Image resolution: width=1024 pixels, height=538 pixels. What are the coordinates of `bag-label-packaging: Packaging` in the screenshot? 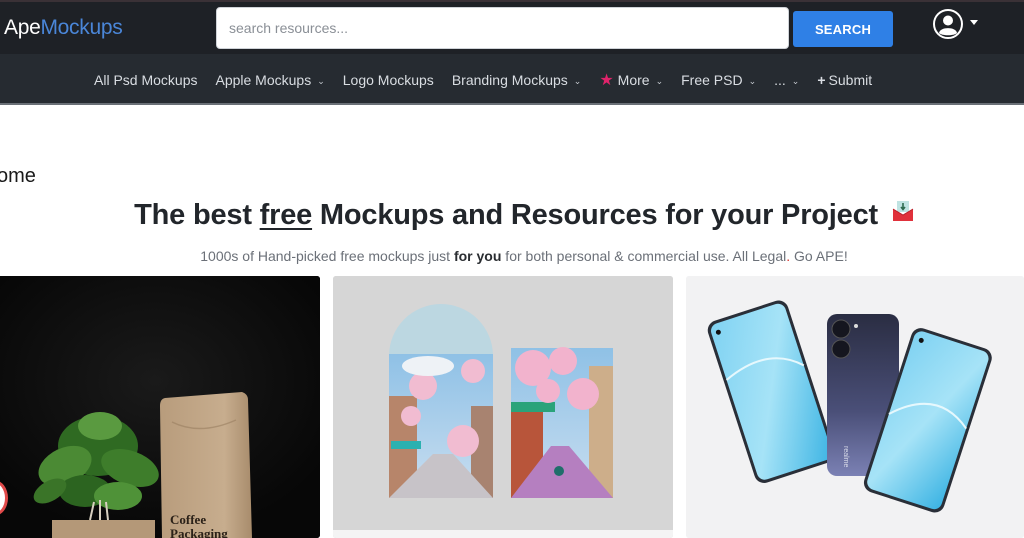 It's located at (199, 532).